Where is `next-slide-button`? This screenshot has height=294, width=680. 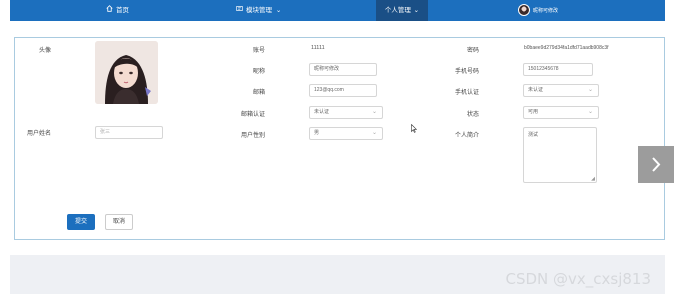
next-slide-button is located at coordinates (656, 164).